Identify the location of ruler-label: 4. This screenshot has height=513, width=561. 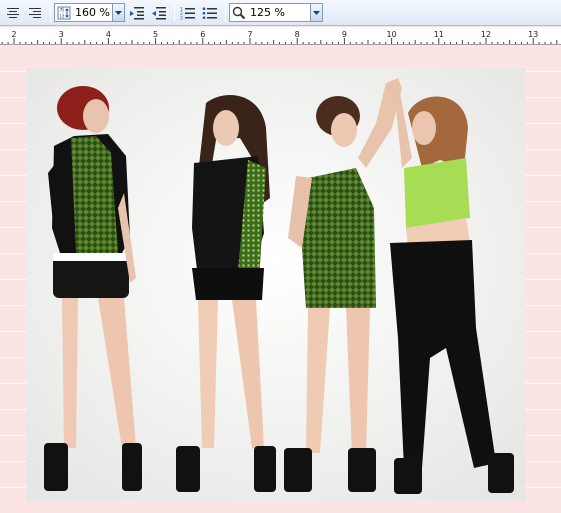
(108, 34).